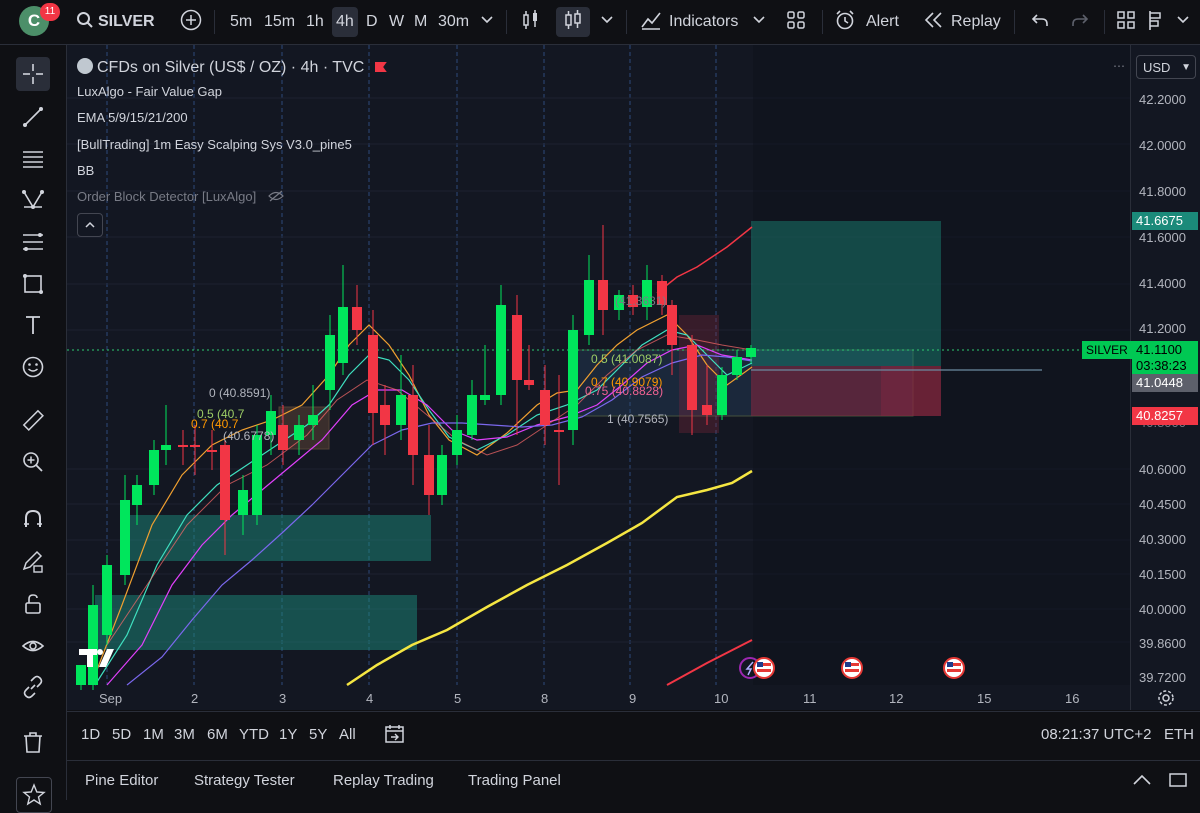 This screenshot has height=813, width=1200. What do you see at coordinates (244, 780) in the screenshot?
I see `tab-strategy-tester: Strategy Tester` at bounding box center [244, 780].